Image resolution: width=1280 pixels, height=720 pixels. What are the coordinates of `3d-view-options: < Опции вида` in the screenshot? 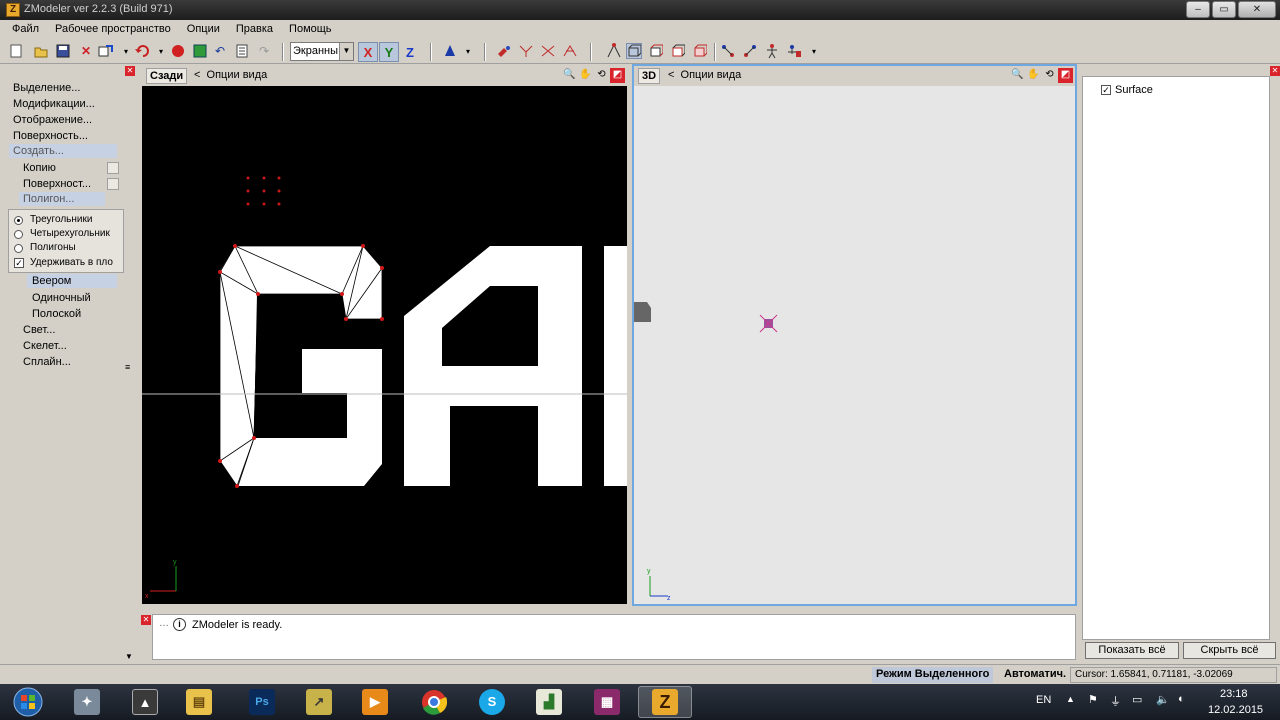 It's located at (704, 75).